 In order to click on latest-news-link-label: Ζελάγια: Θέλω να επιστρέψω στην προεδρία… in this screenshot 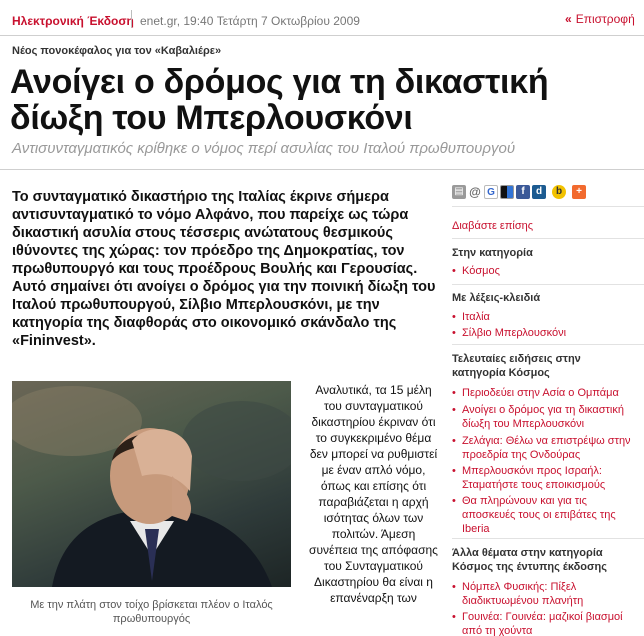, I will do `click(546, 448)`.